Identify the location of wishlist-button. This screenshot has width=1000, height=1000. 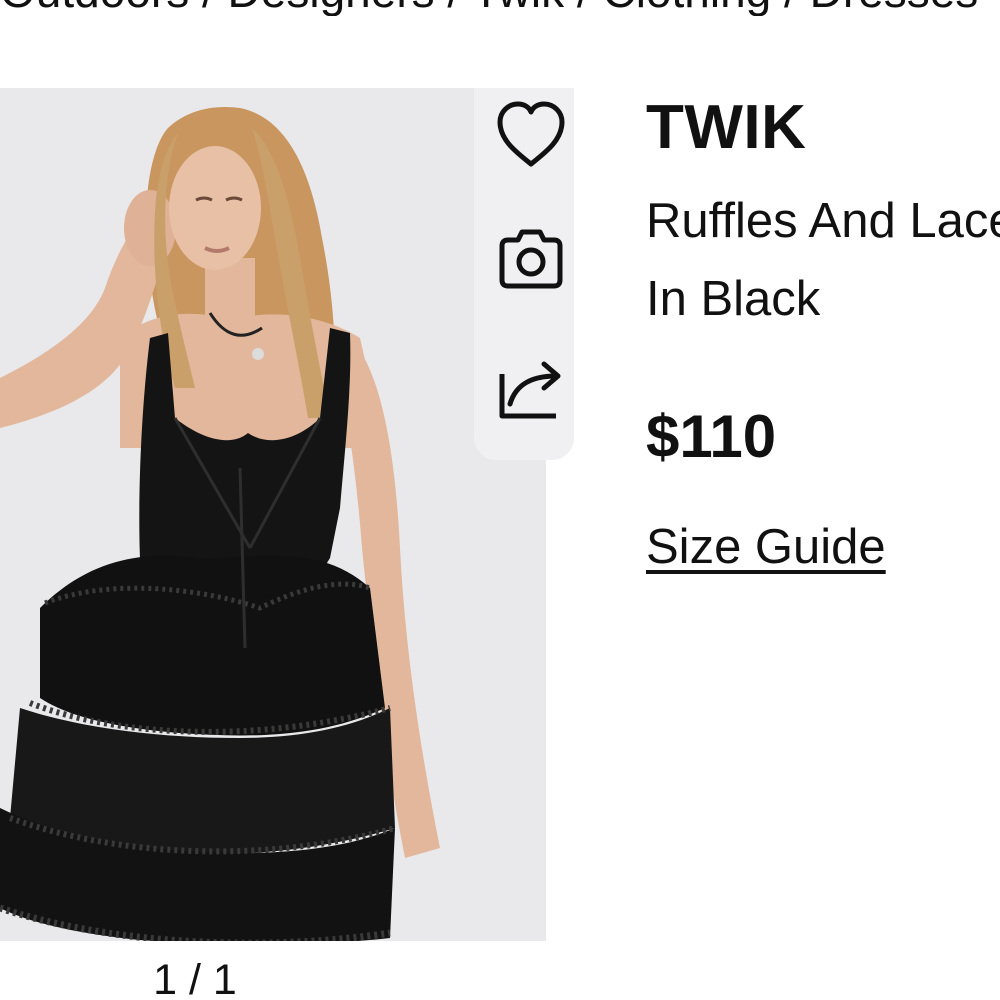
(531, 133).